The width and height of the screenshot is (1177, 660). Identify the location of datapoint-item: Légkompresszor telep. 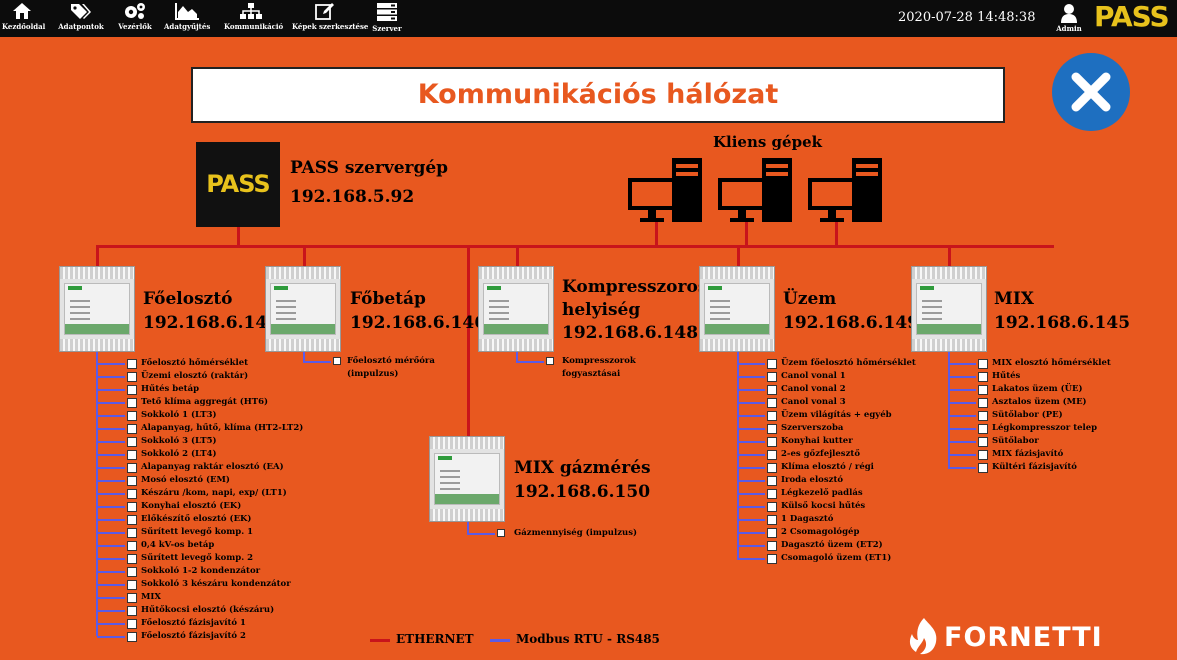
(1029, 428).